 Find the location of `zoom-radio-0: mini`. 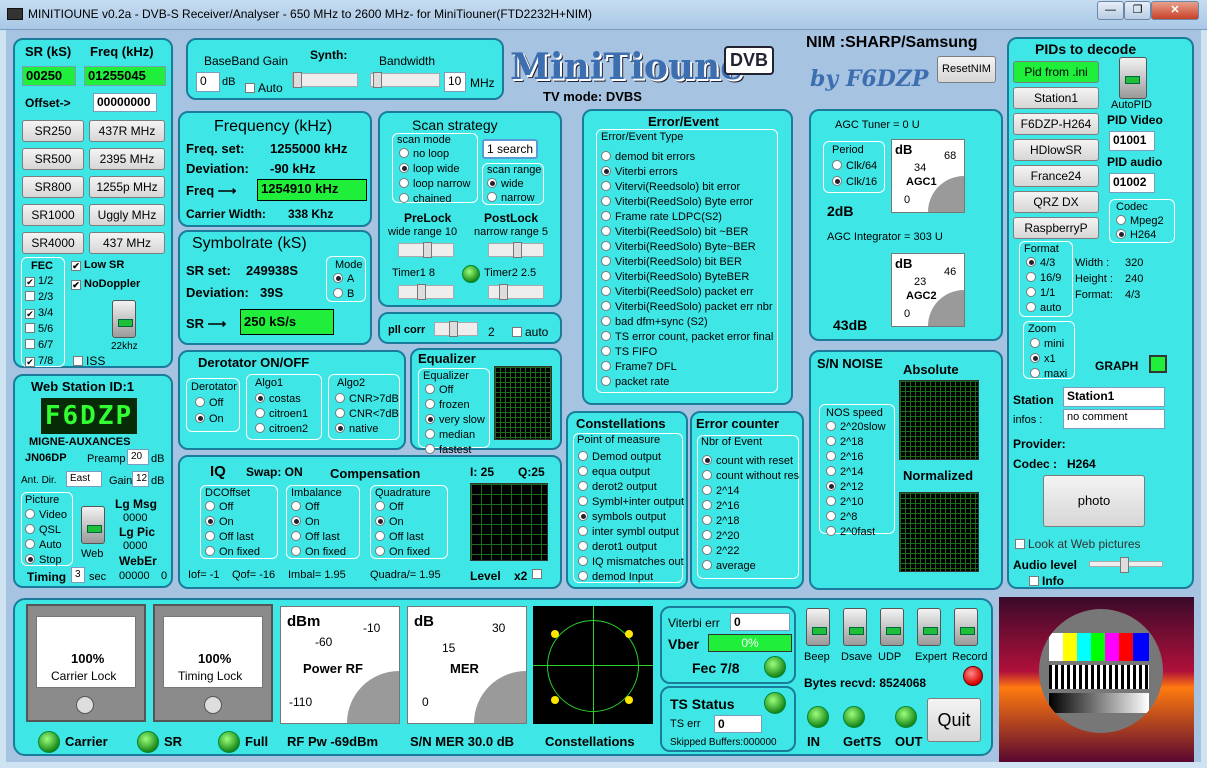

zoom-radio-0: mini is located at coordinates (1048, 344).